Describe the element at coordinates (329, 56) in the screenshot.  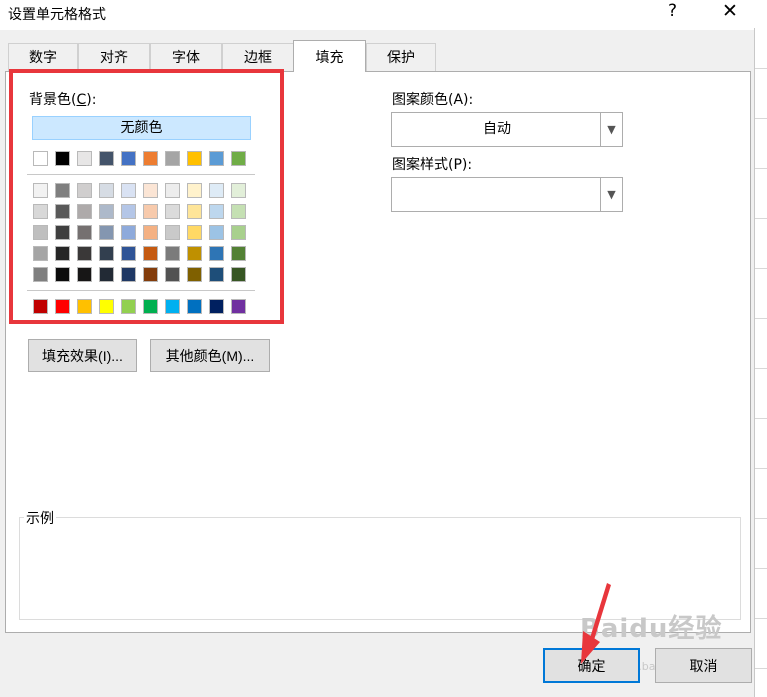
I see `tab-fill: 填充` at that location.